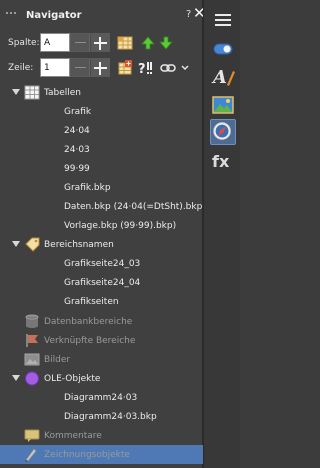 This screenshot has height=468, width=320. What do you see at coordinates (101, 168) in the screenshot?
I see `table-row: 99·99` at bounding box center [101, 168].